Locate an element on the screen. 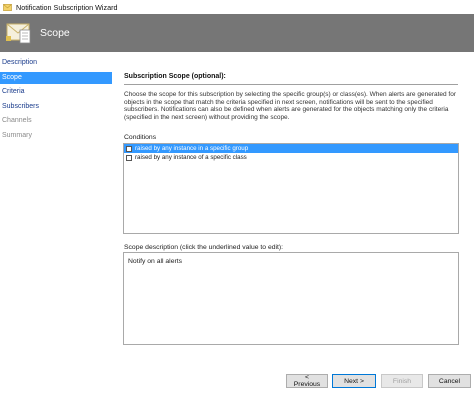 The height and width of the screenshot is (396, 474). scope-description-text: Notify on all alerts is located at coordinates (155, 261).